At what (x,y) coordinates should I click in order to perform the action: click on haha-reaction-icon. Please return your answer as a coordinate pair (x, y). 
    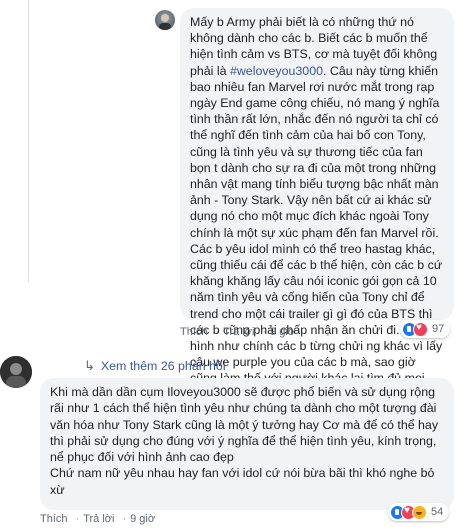
    Looking at the image, I should click on (419, 512).